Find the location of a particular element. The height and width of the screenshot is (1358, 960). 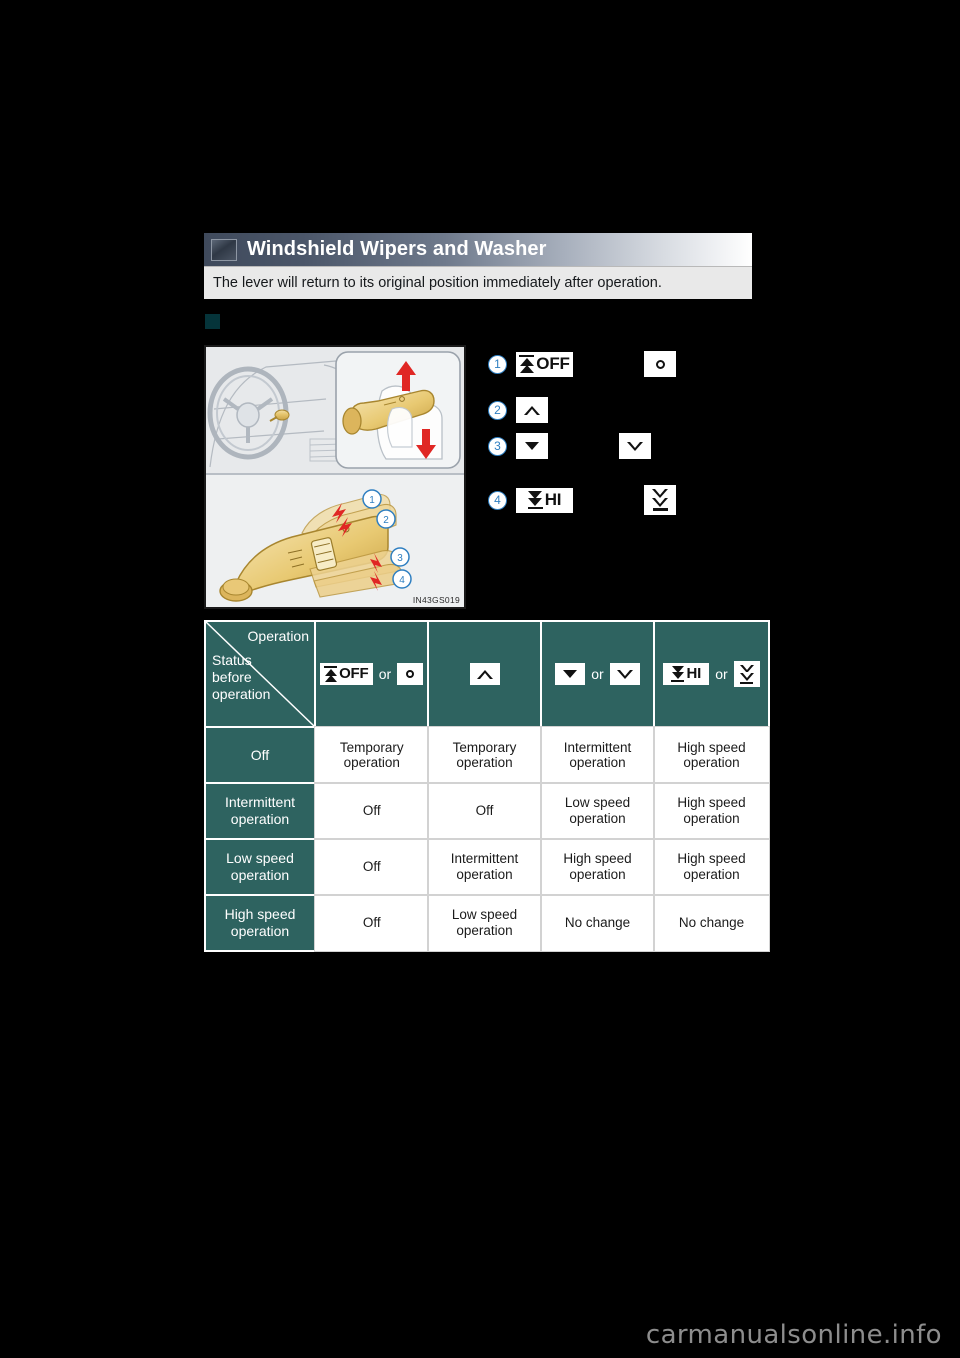

cell-r3c2-line1: No change is located at coordinates (597, 923).